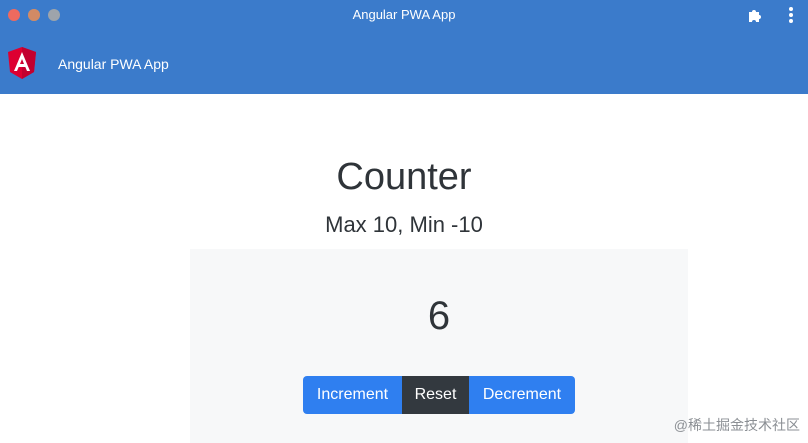 This screenshot has height=443, width=808. I want to click on app-toolbar: Angular PWA App, so click(404, 62).